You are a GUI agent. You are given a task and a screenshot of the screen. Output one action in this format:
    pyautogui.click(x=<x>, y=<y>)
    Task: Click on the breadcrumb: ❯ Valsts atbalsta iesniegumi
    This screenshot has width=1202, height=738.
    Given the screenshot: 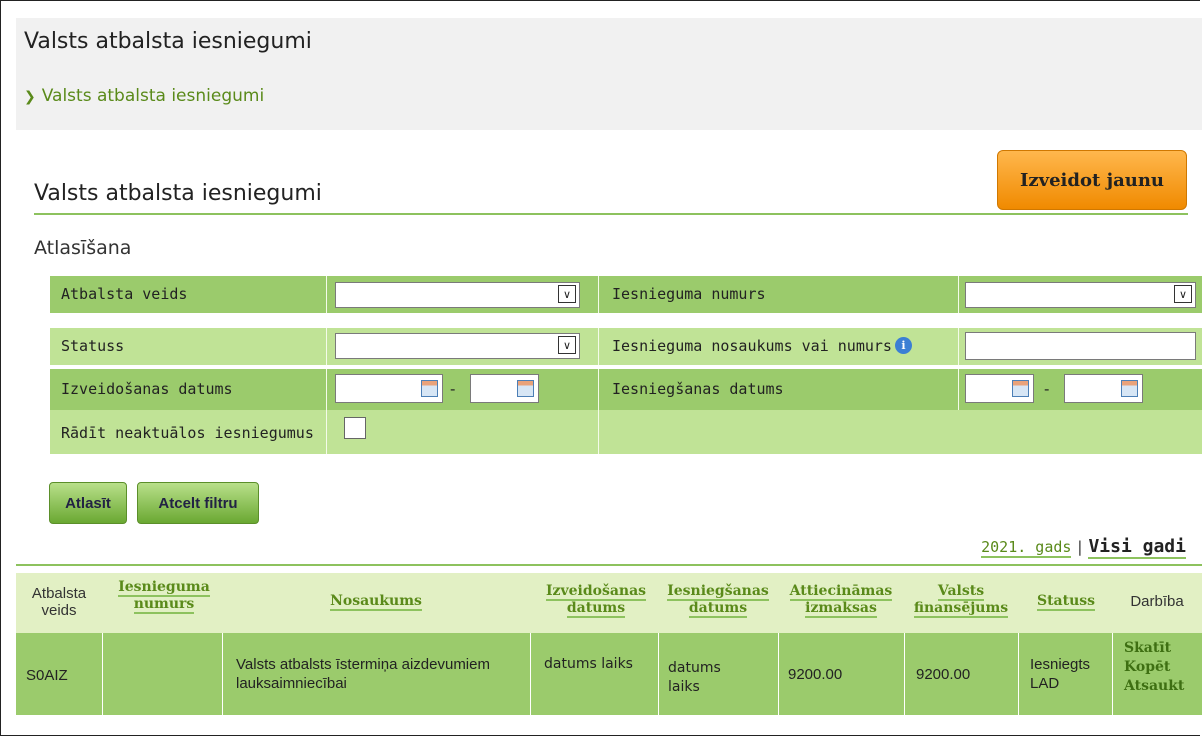 What is the action you would take?
    pyautogui.click(x=144, y=96)
    